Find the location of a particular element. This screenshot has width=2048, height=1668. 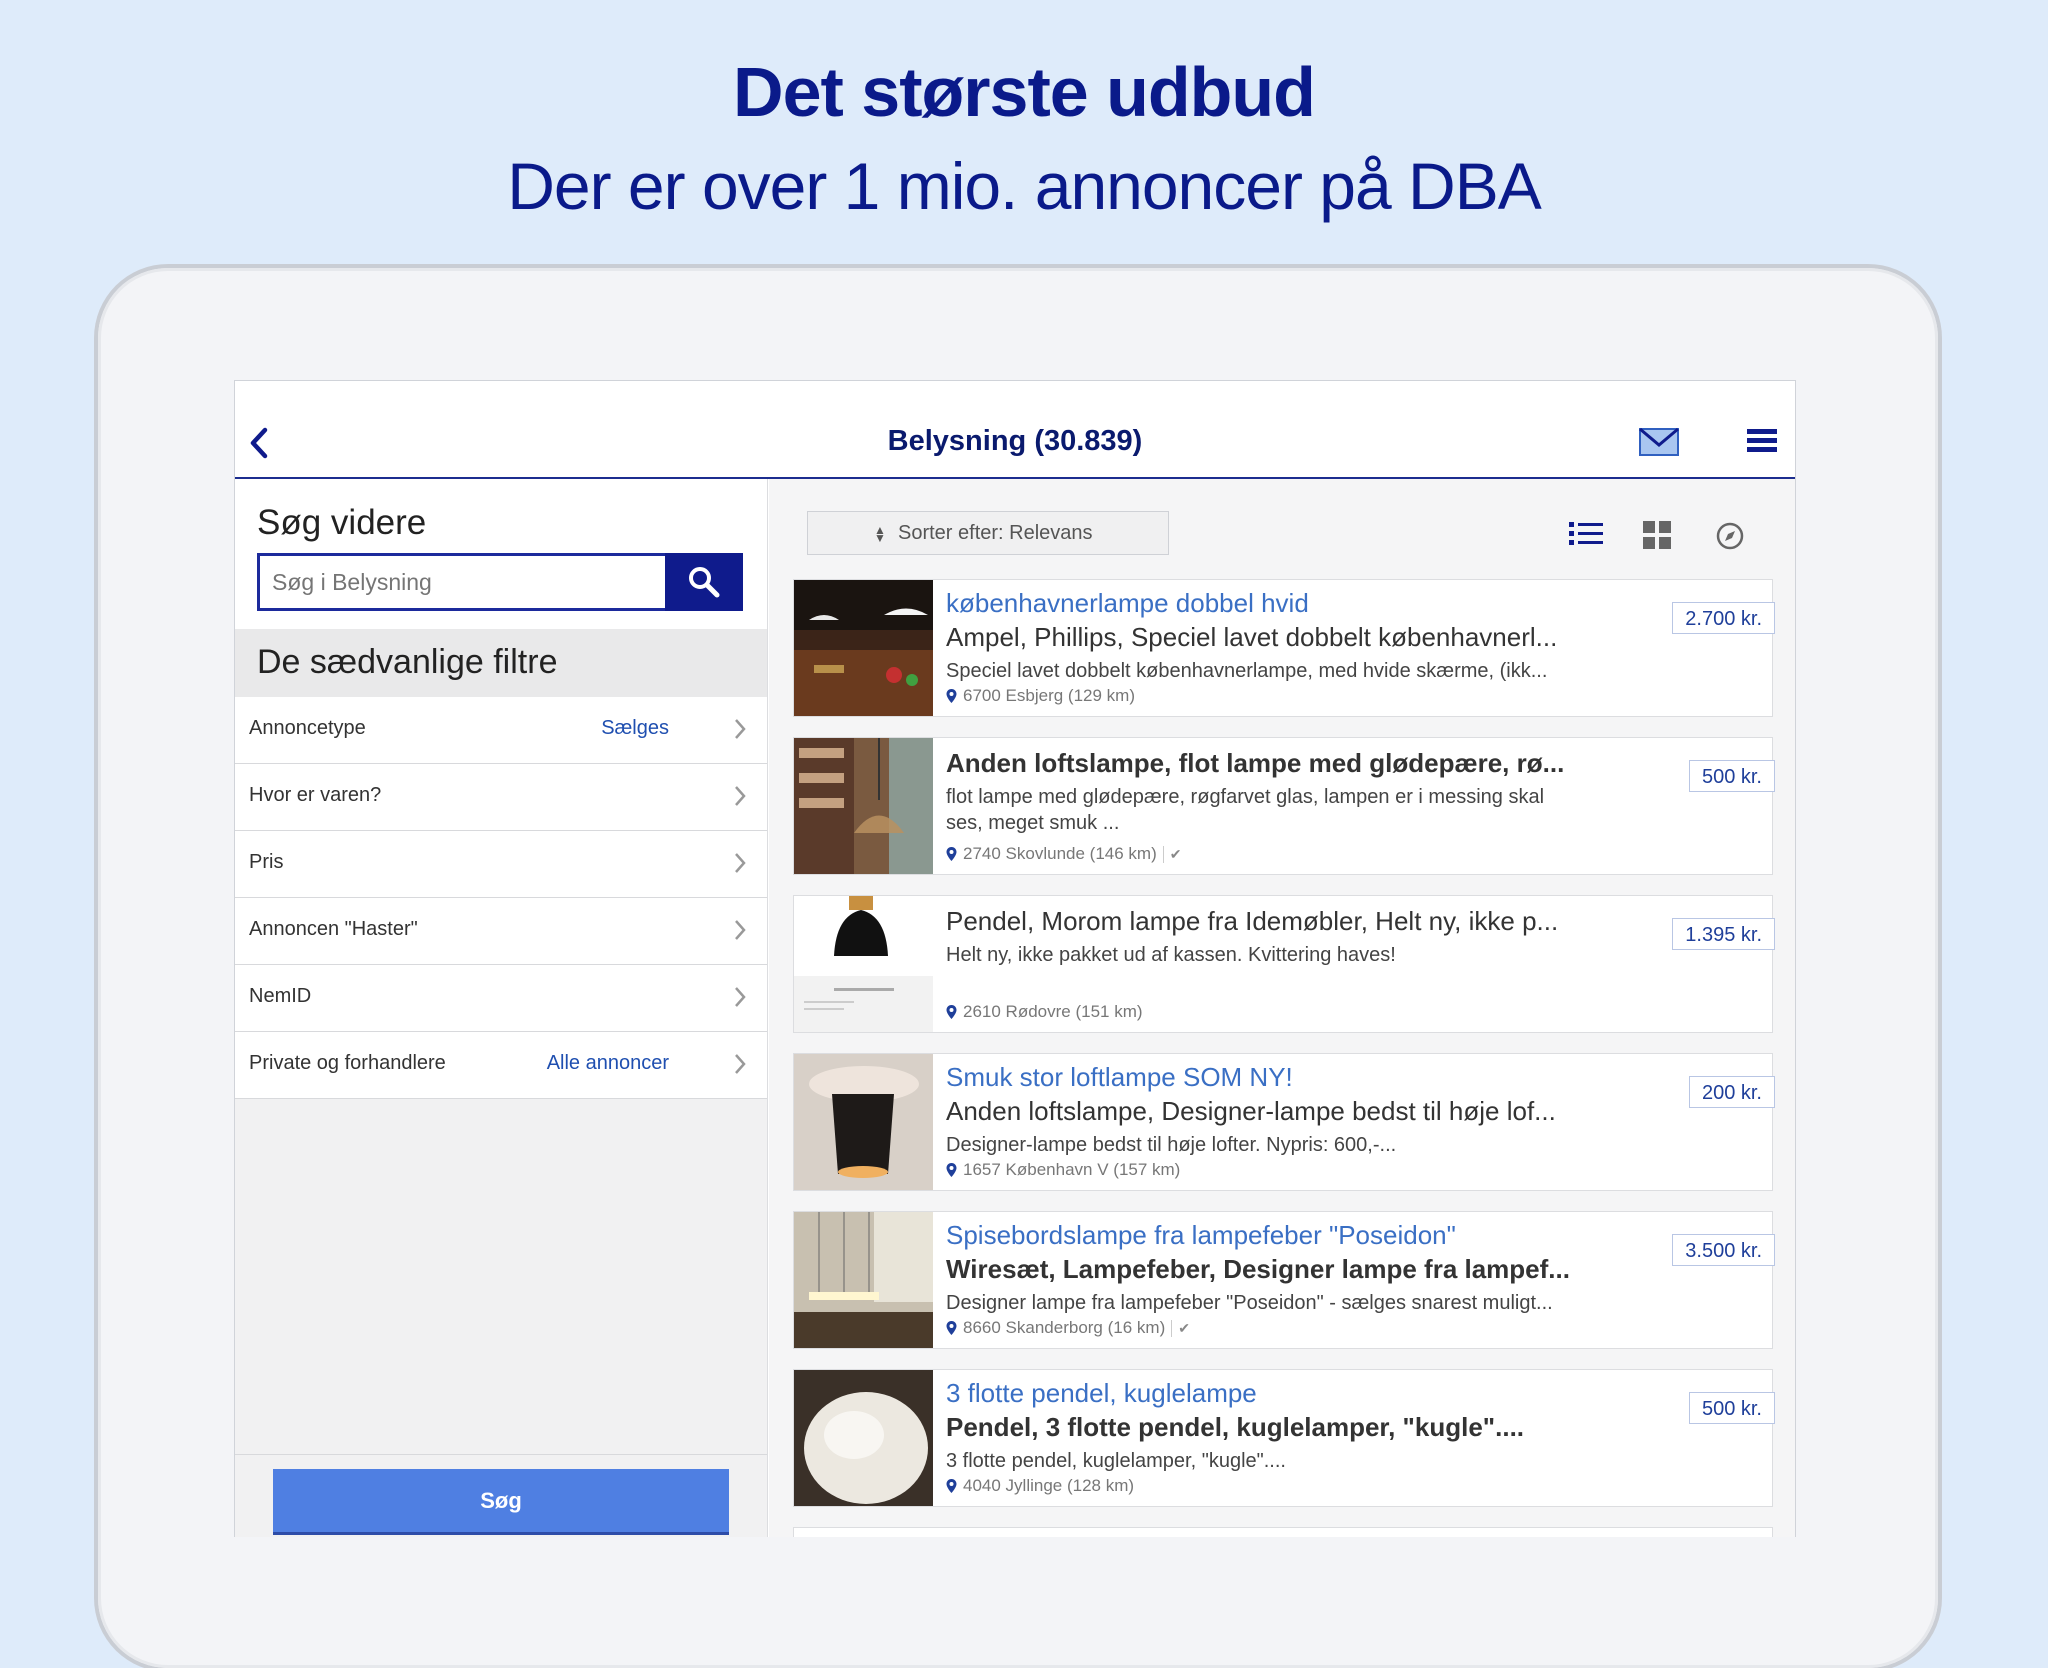

search-heading: Søg videre is located at coordinates (342, 522).